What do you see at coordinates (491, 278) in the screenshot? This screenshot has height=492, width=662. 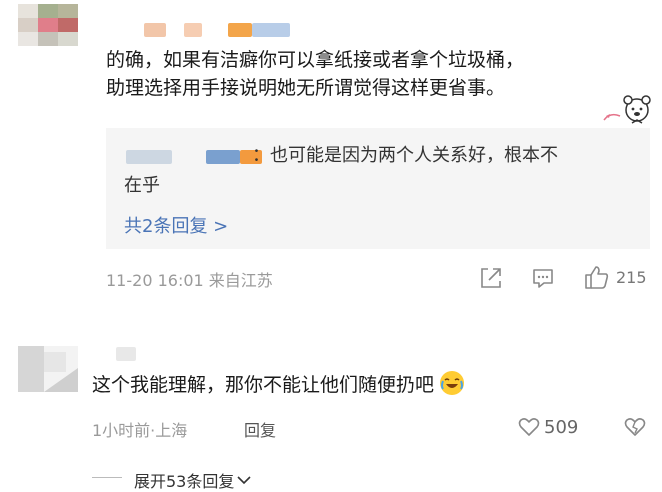 I see `share-icon` at bounding box center [491, 278].